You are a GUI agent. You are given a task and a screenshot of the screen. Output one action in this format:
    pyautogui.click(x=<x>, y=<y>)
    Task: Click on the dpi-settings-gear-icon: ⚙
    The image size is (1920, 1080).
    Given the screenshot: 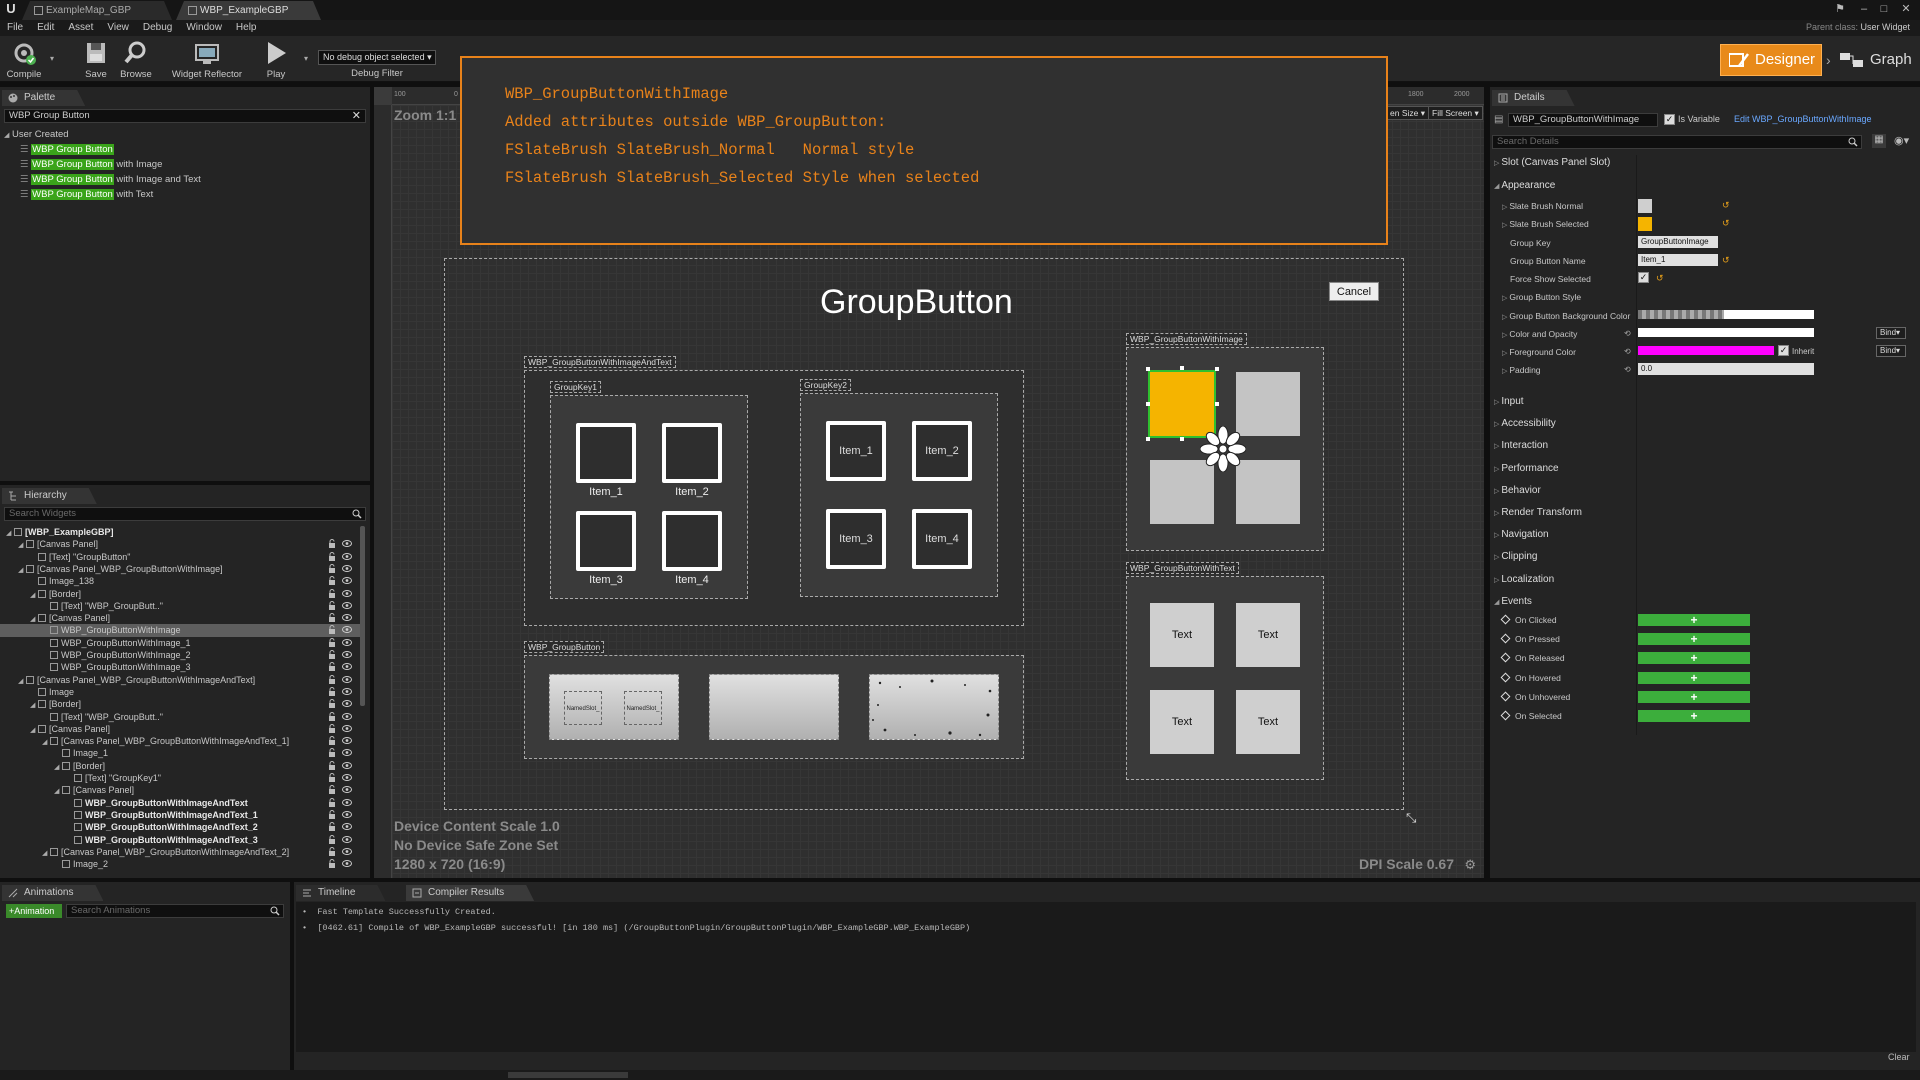 What is the action you would take?
    pyautogui.click(x=1470, y=865)
    